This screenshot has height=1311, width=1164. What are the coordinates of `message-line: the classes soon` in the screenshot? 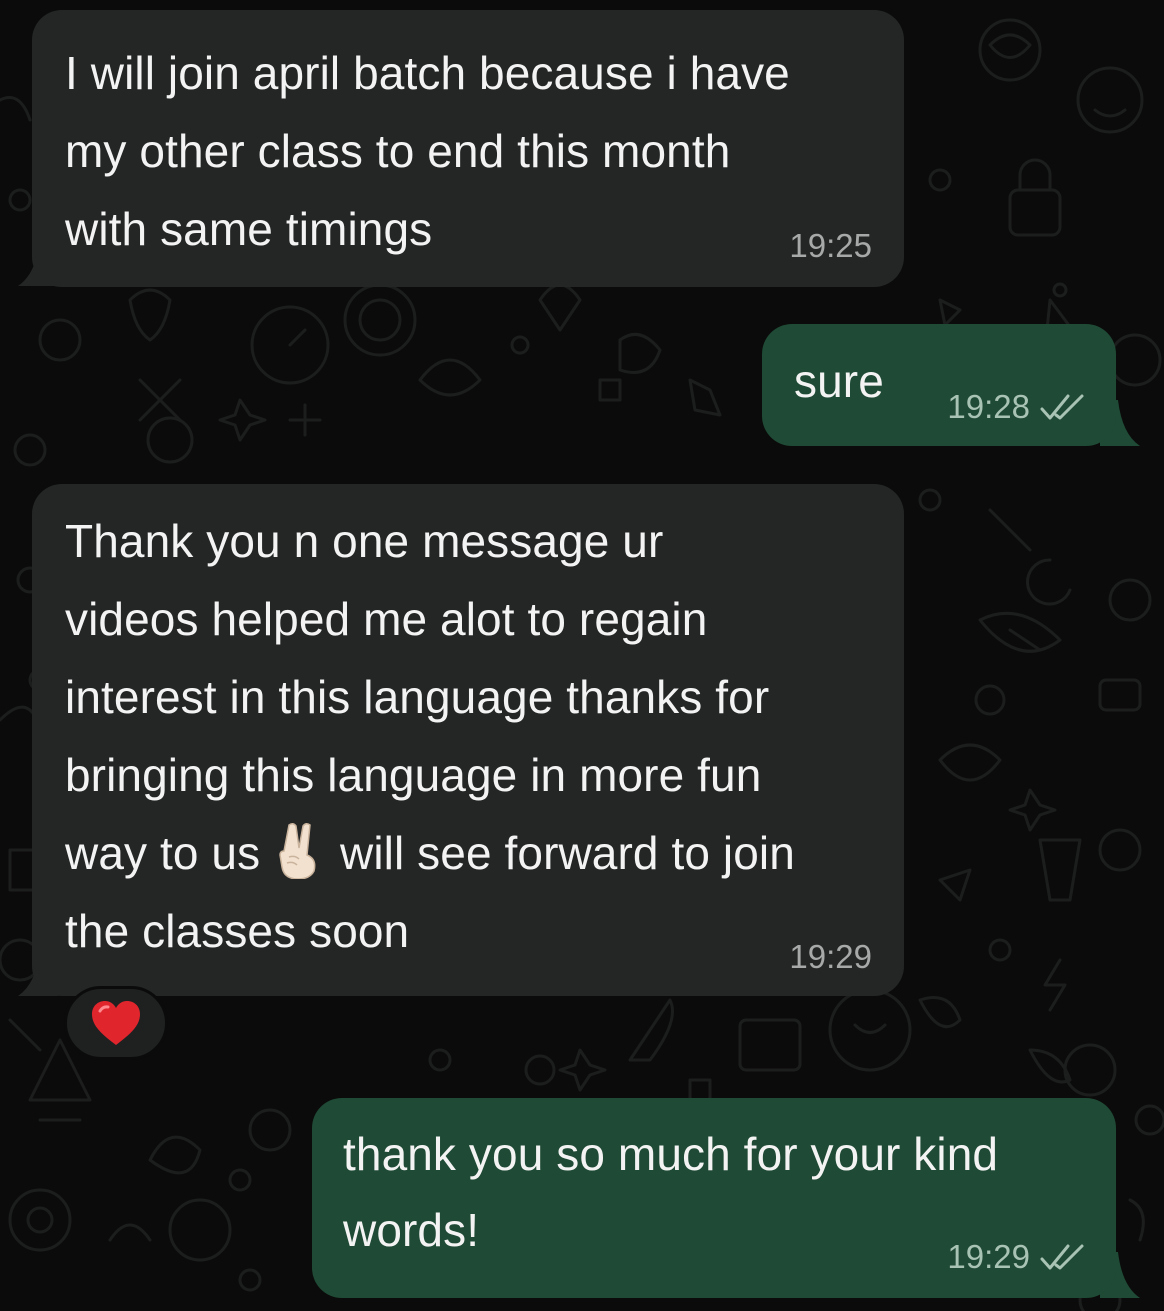 It's located at (237, 931).